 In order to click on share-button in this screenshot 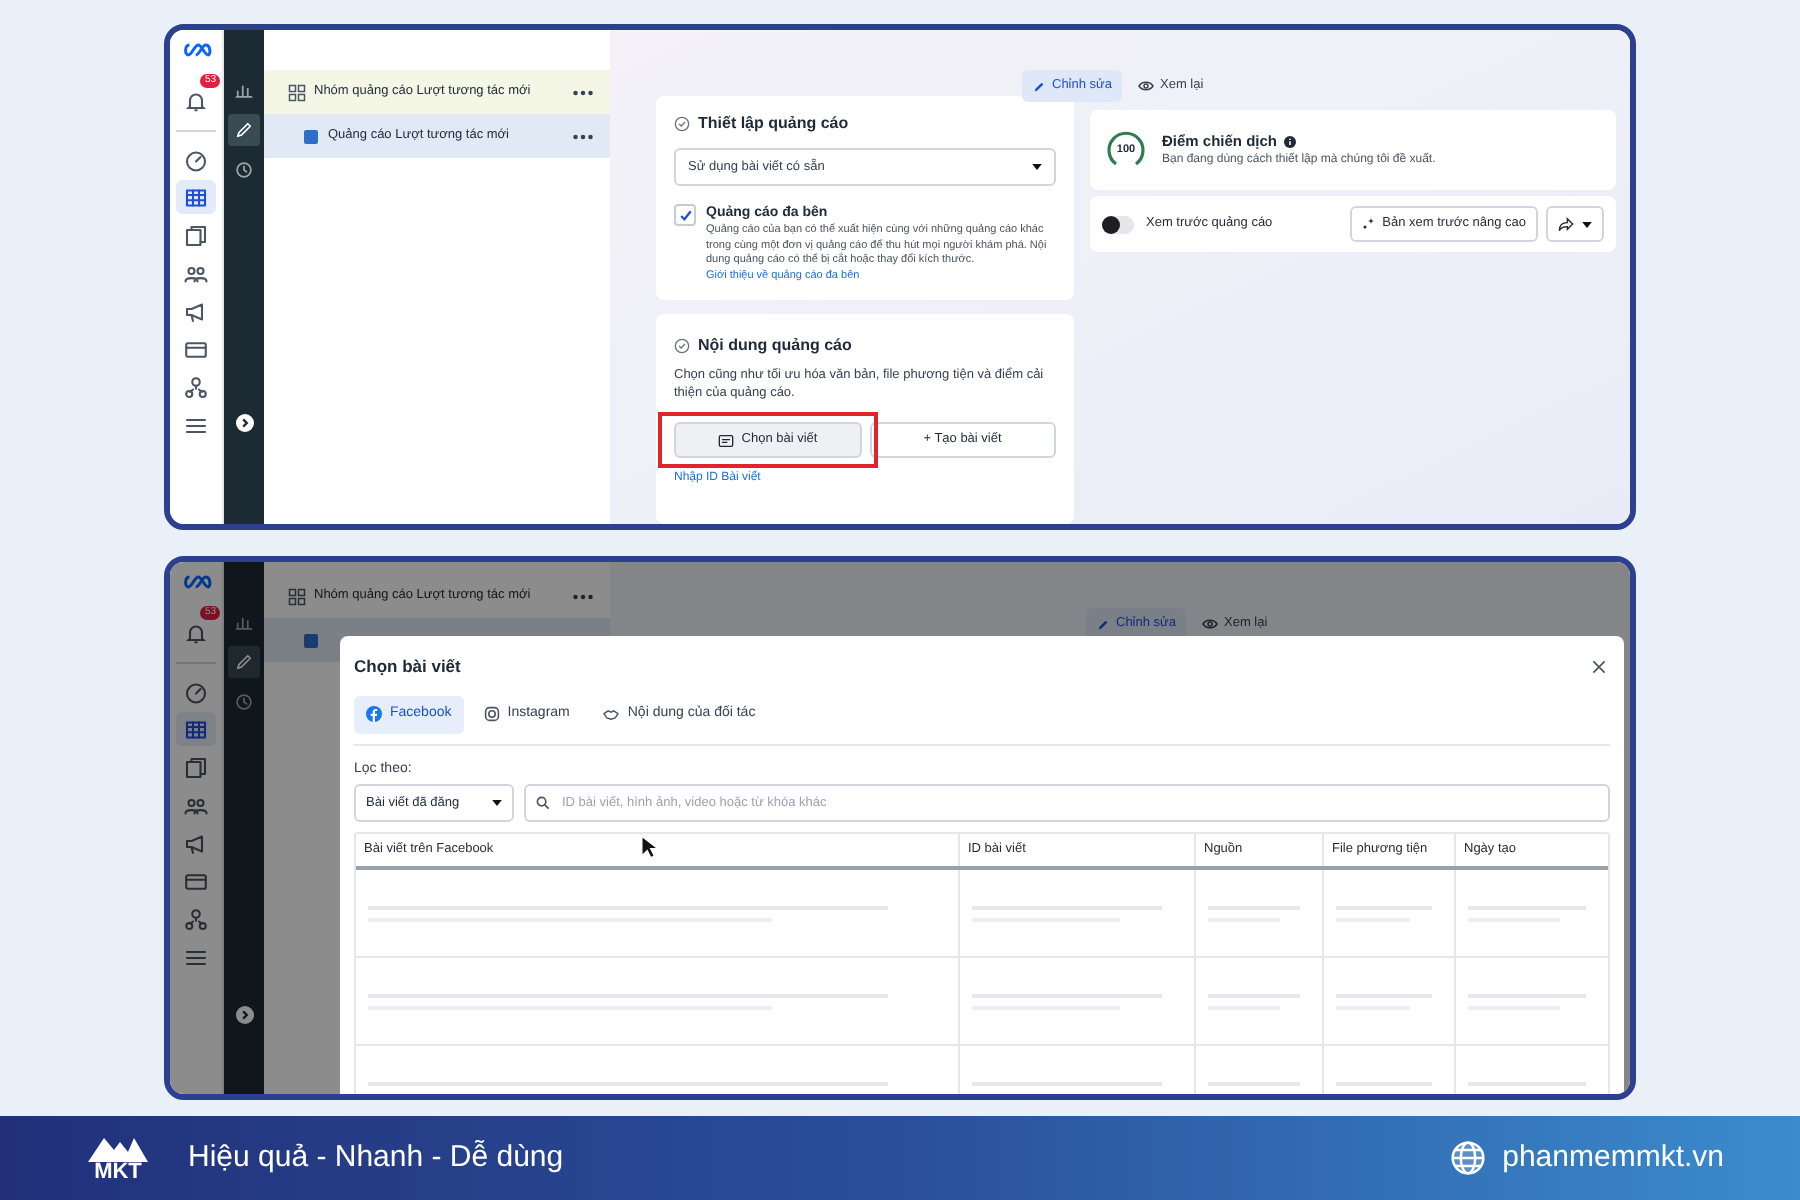, I will do `click(1575, 224)`.